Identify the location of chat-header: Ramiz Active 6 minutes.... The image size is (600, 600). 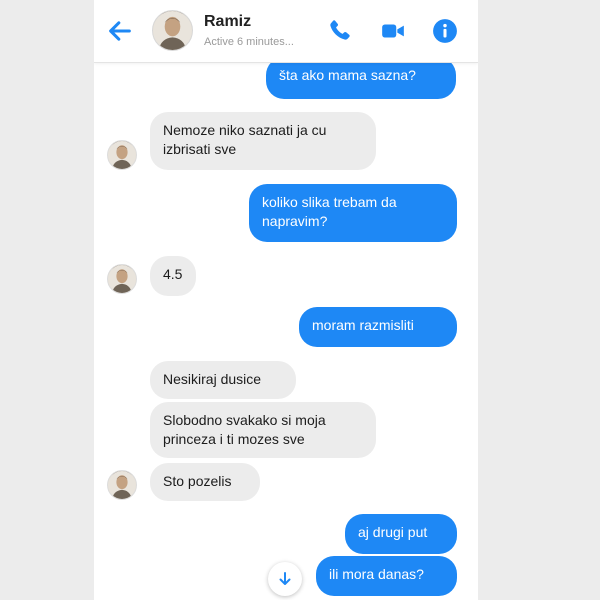
(286, 31).